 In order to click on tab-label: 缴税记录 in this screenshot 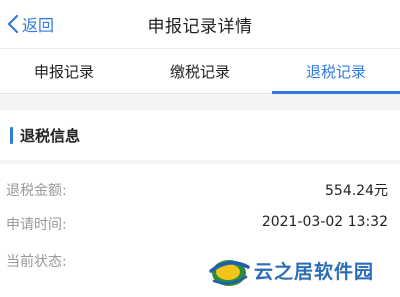, I will do `click(199, 72)`.